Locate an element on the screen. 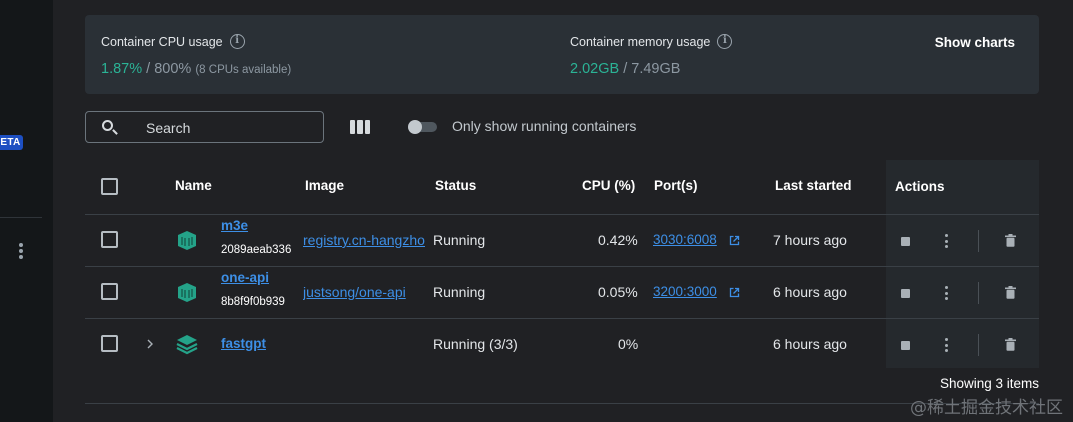  memory-usage-label-group: Container memory usage i is located at coordinates (651, 41).